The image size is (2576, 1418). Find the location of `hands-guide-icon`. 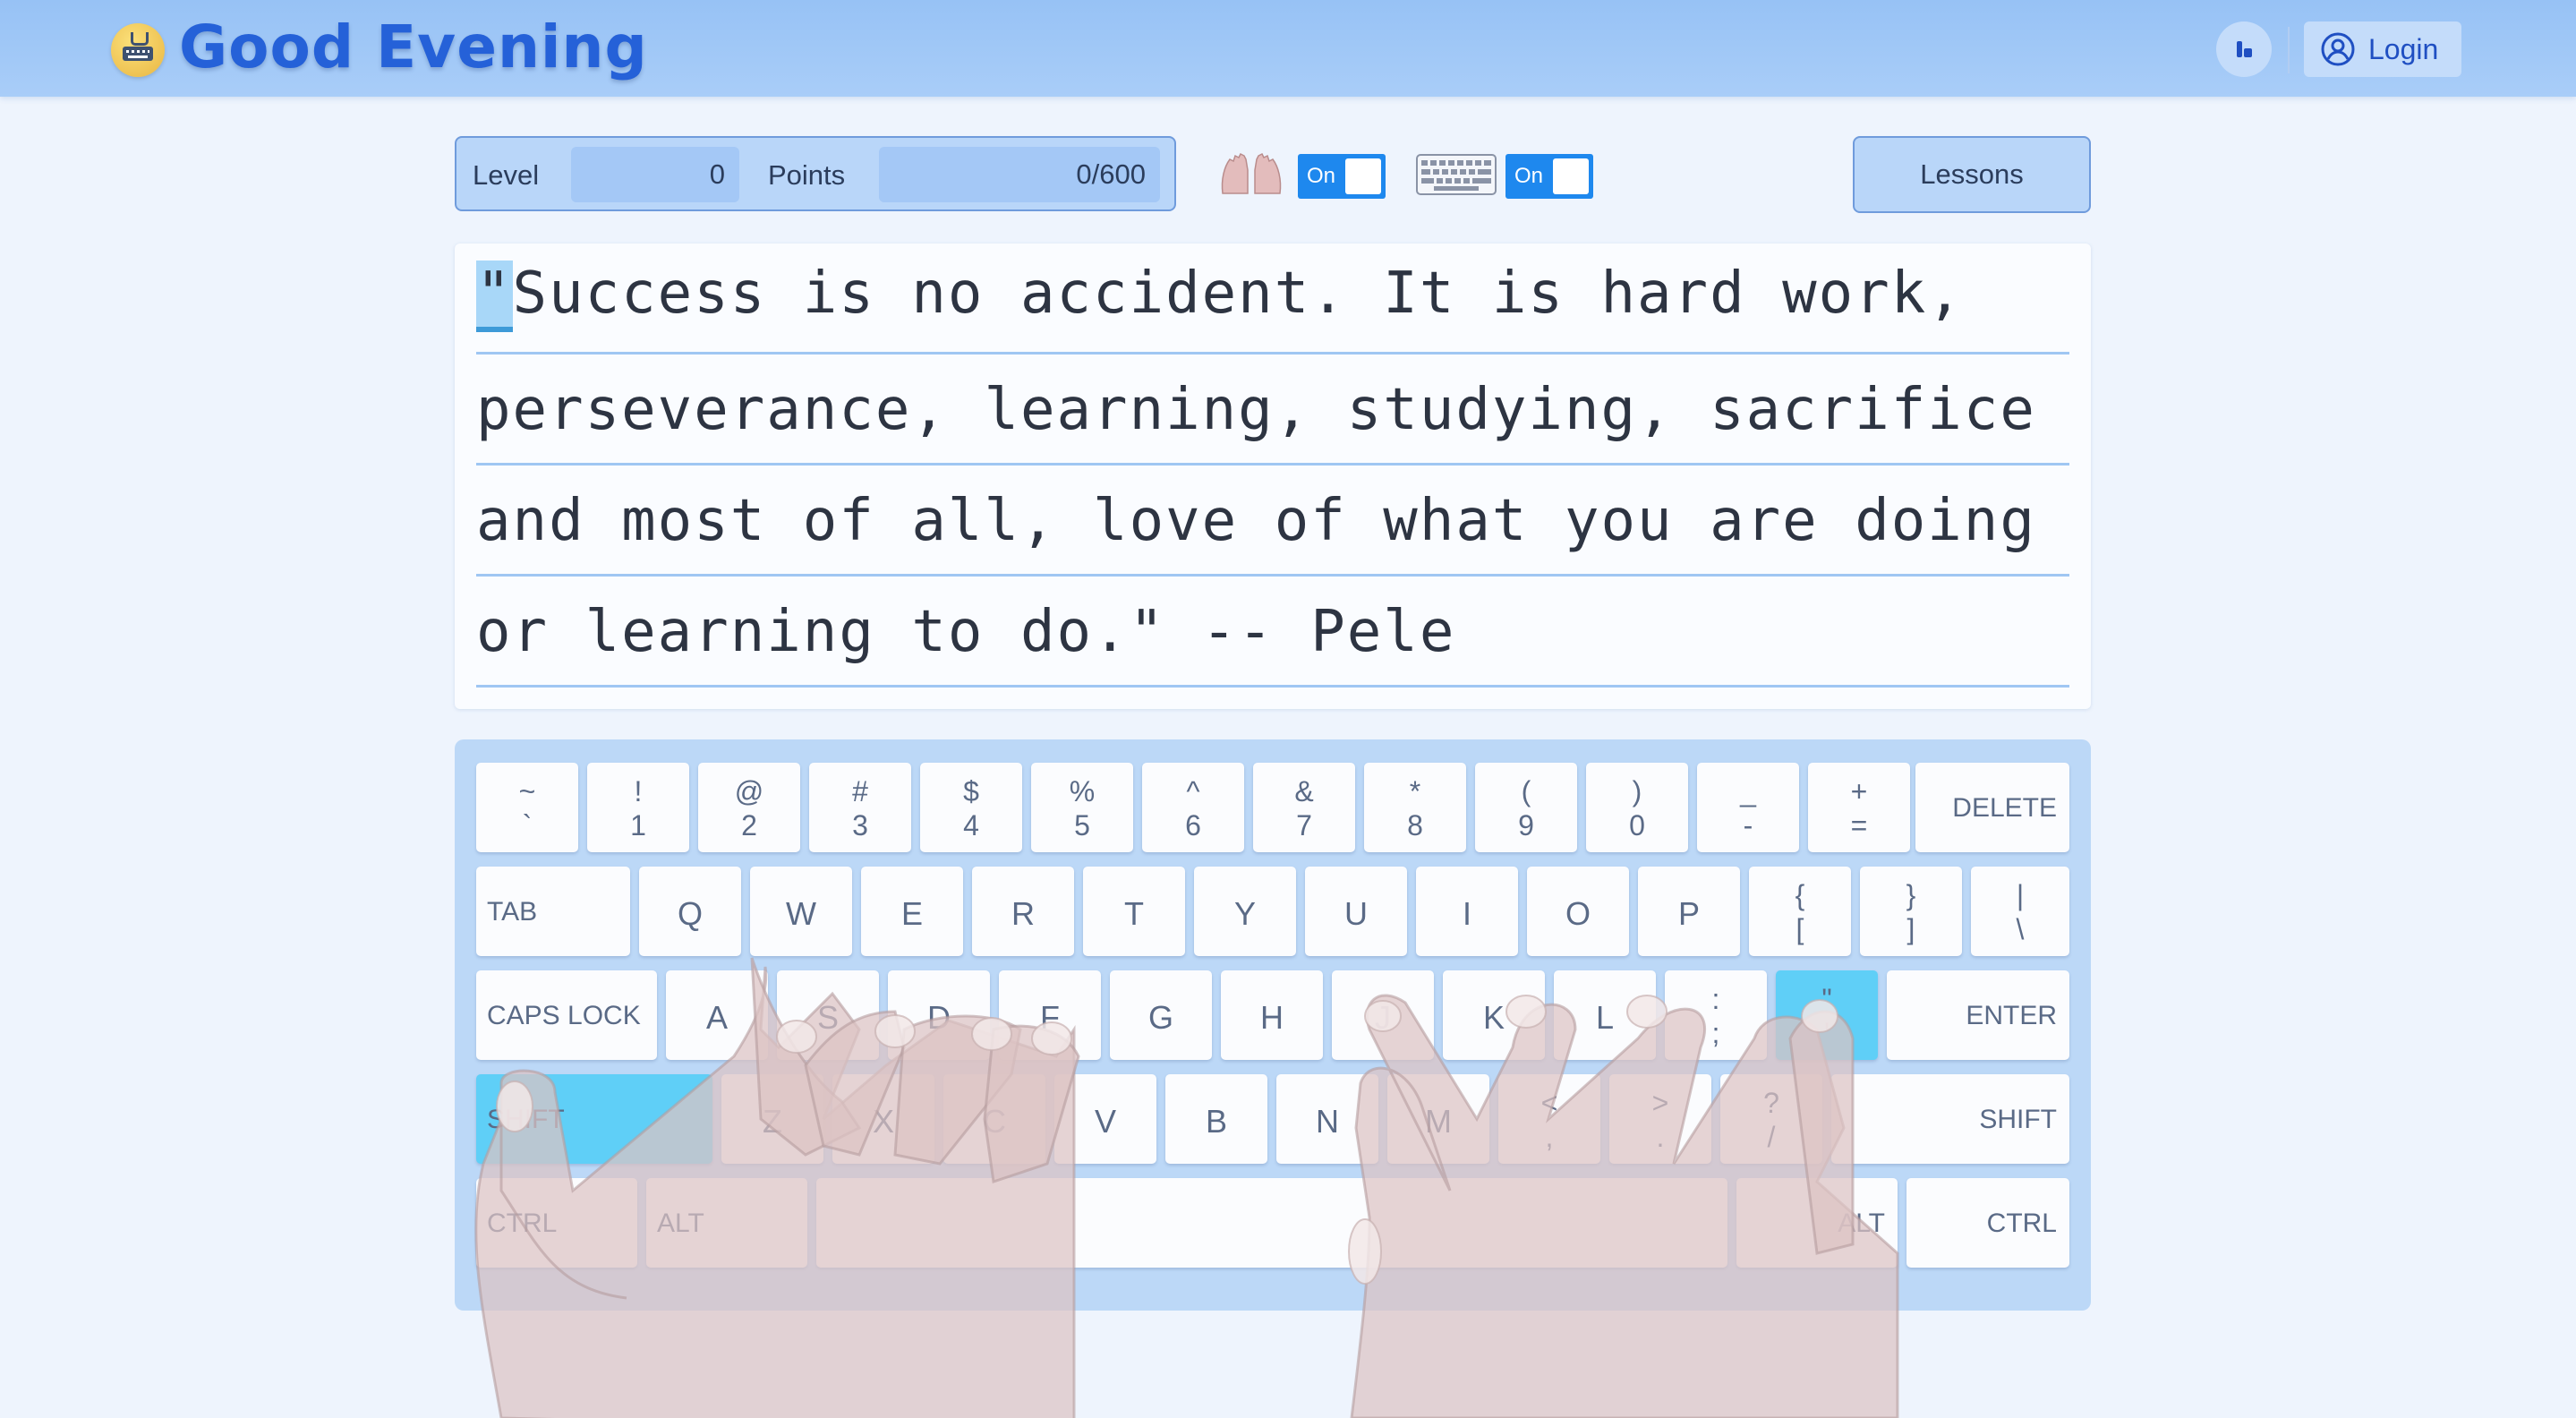

hands-guide-icon is located at coordinates (1251, 173).